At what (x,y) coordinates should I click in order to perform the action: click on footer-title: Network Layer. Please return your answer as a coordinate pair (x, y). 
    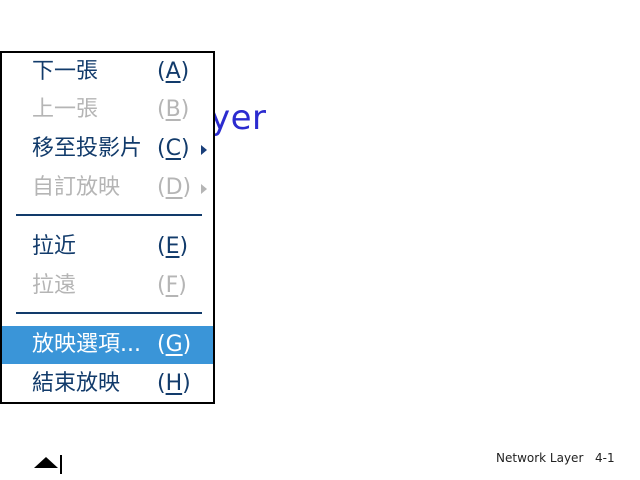
    Looking at the image, I should click on (540, 458).